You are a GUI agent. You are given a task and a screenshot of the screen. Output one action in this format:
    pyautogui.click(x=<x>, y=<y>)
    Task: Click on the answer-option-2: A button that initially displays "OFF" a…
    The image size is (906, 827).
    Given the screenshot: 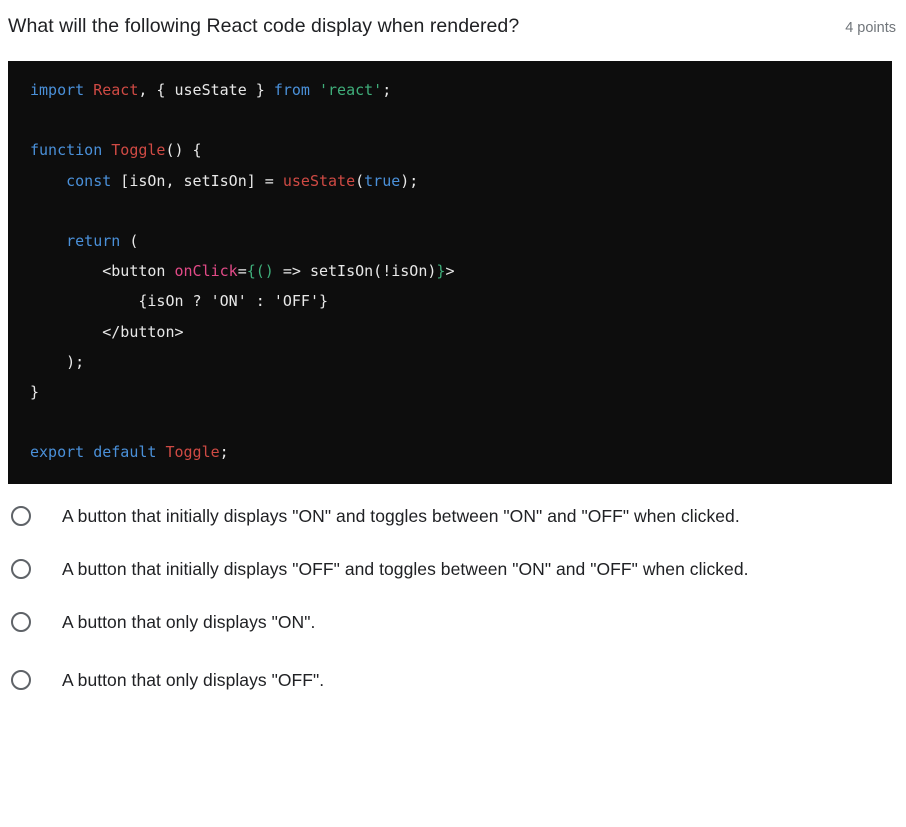 What is the action you would take?
    pyautogui.click(x=446, y=571)
    